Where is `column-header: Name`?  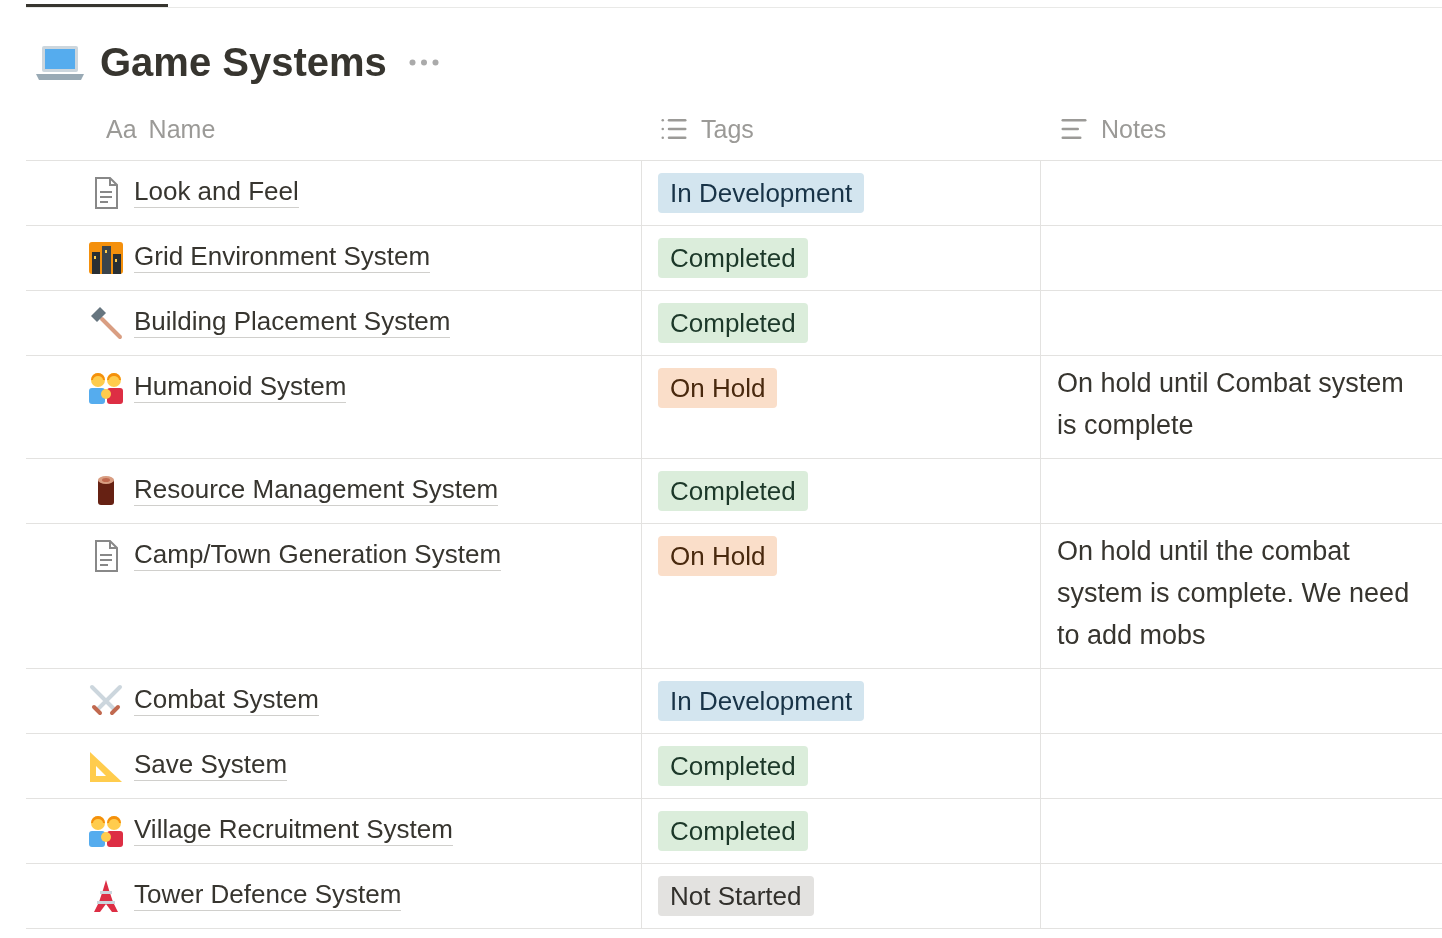 column-header: Name is located at coordinates (182, 129).